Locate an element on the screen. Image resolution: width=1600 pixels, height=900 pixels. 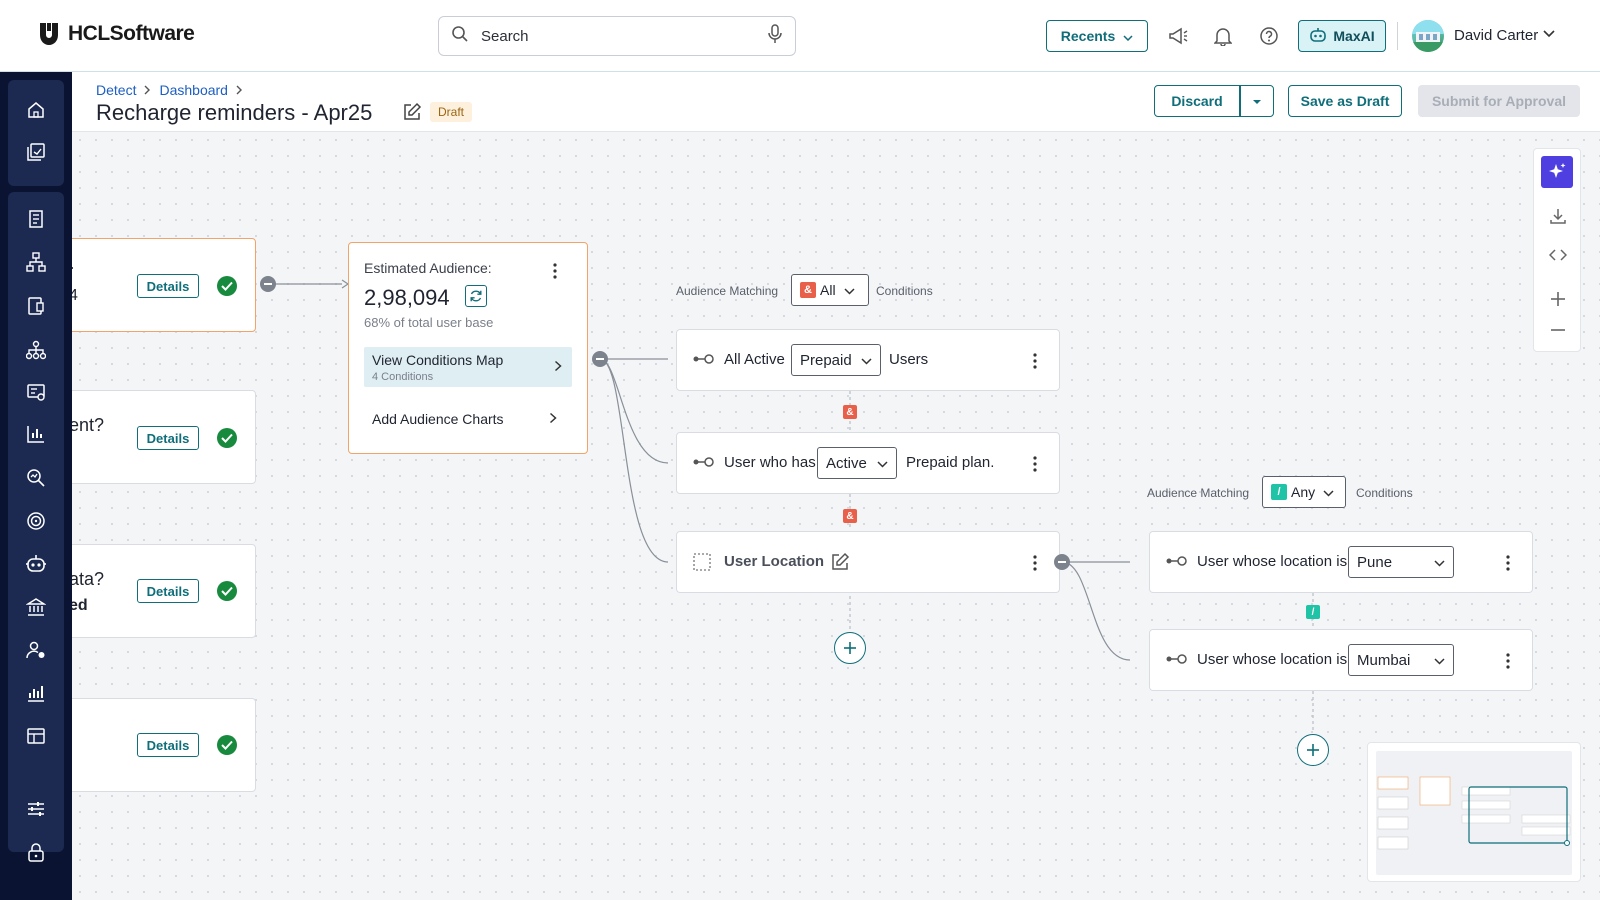
discard-dropdown-button is located at coordinates (1257, 101).